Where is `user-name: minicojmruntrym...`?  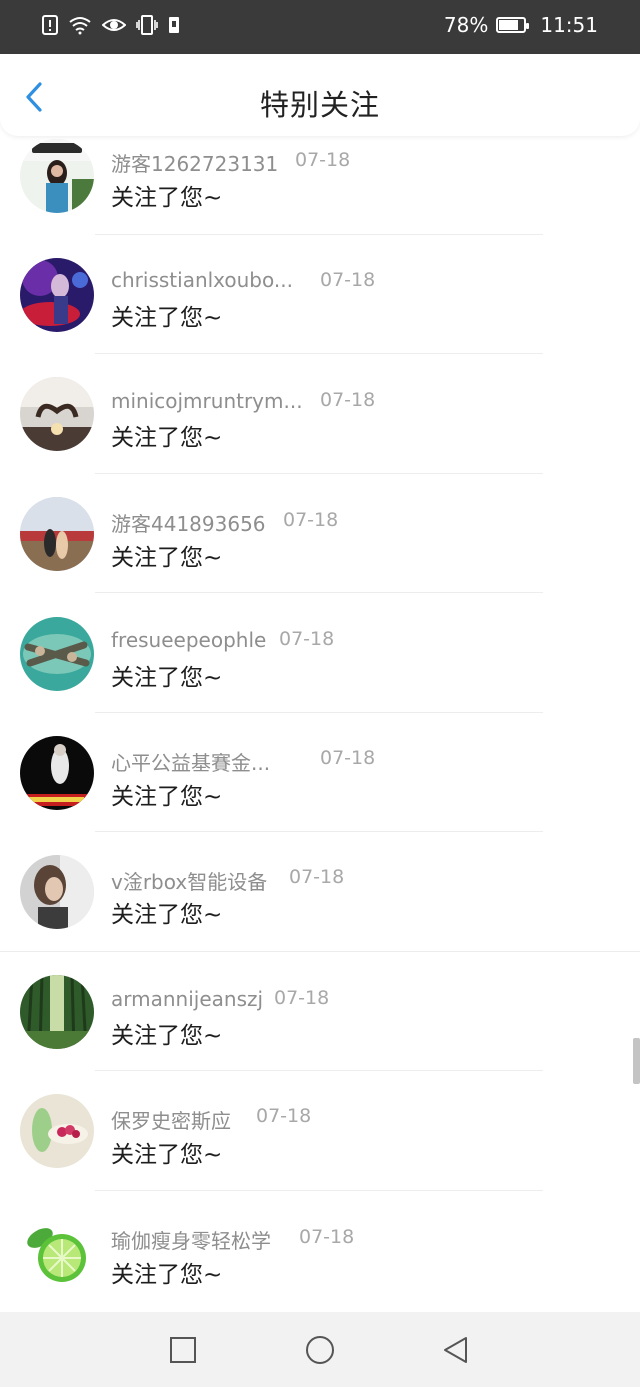 user-name: minicojmruntrym... is located at coordinates (207, 401).